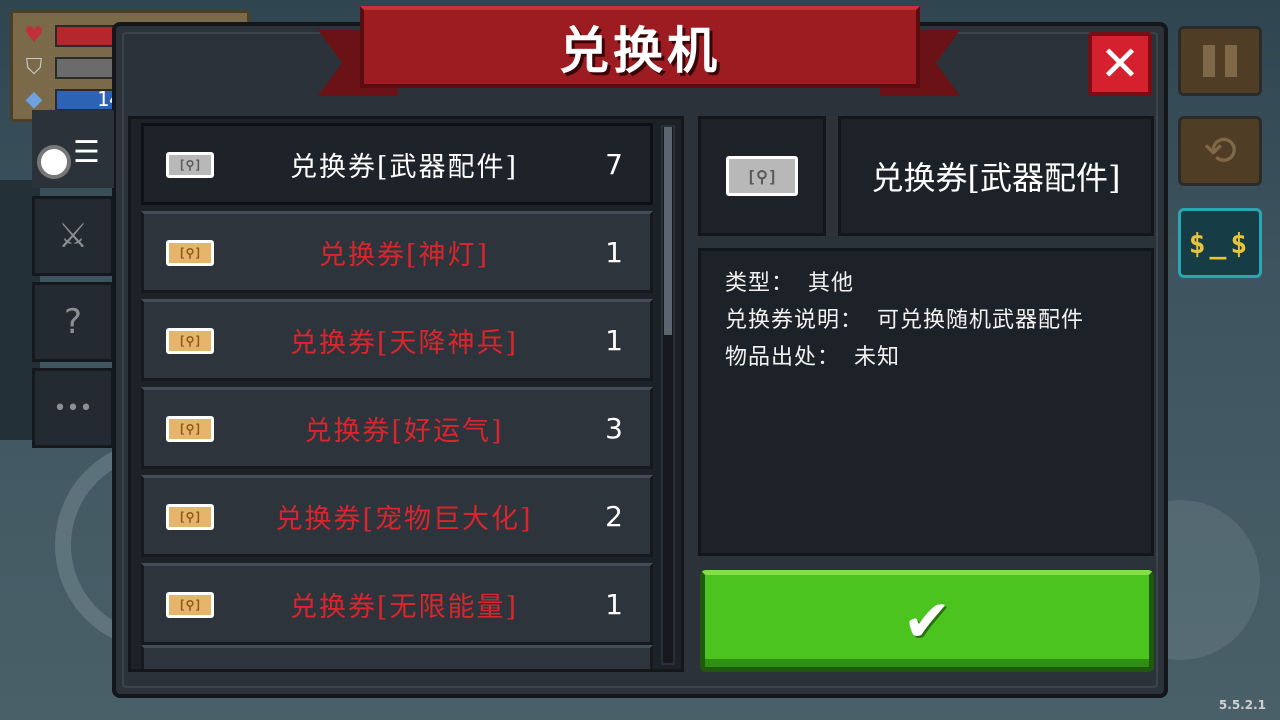 The width and height of the screenshot is (1280, 720). Describe the element at coordinates (877, 357) in the screenshot. I see `source-value: 未知` at that location.